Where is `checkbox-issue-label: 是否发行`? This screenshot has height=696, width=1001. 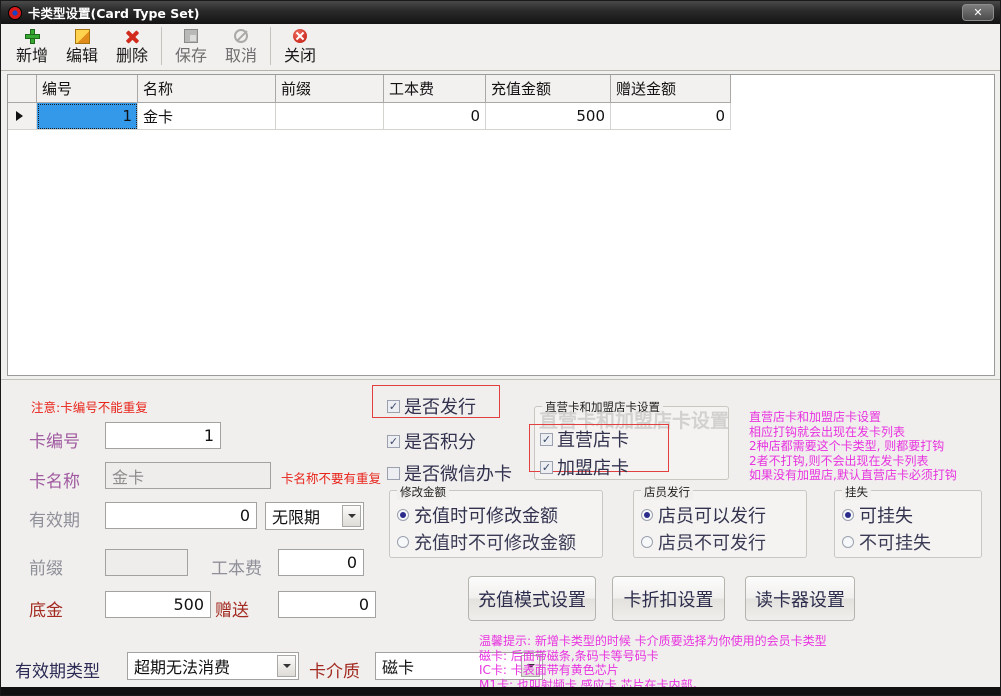 checkbox-issue-label: 是否发行 is located at coordinates (440, 407).